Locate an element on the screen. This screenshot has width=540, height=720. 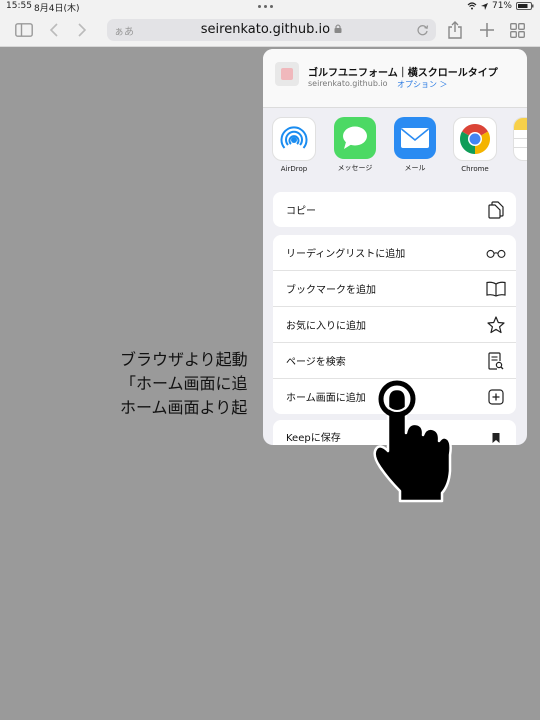
browser-toolbar: ぁあ seirenkato.github.io is located at coordinates (270, 30).